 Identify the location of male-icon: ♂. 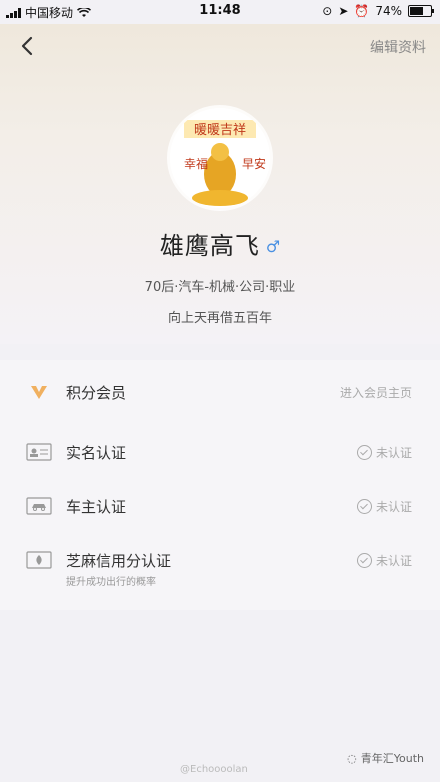
(273, 246).